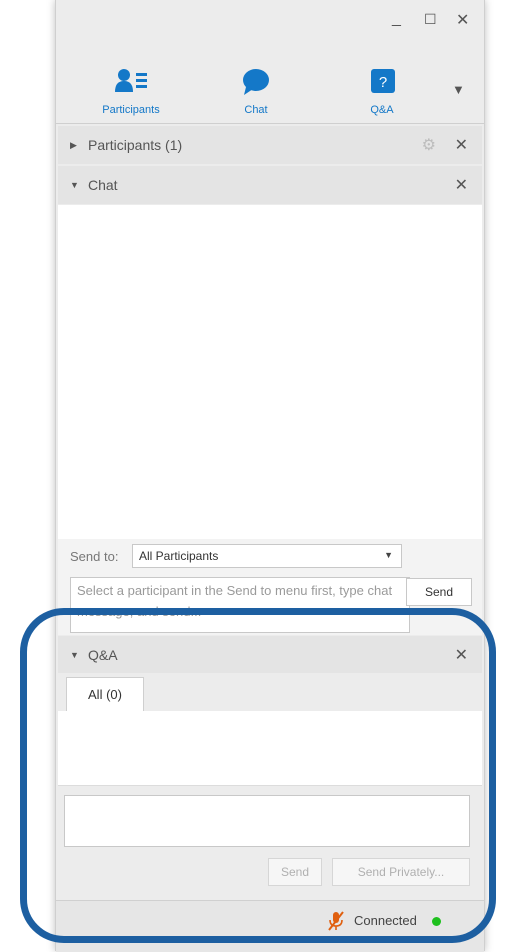 The width and height of the screenshot is (510, 952). I want to click on question-icon: ?, so click(383, 83).